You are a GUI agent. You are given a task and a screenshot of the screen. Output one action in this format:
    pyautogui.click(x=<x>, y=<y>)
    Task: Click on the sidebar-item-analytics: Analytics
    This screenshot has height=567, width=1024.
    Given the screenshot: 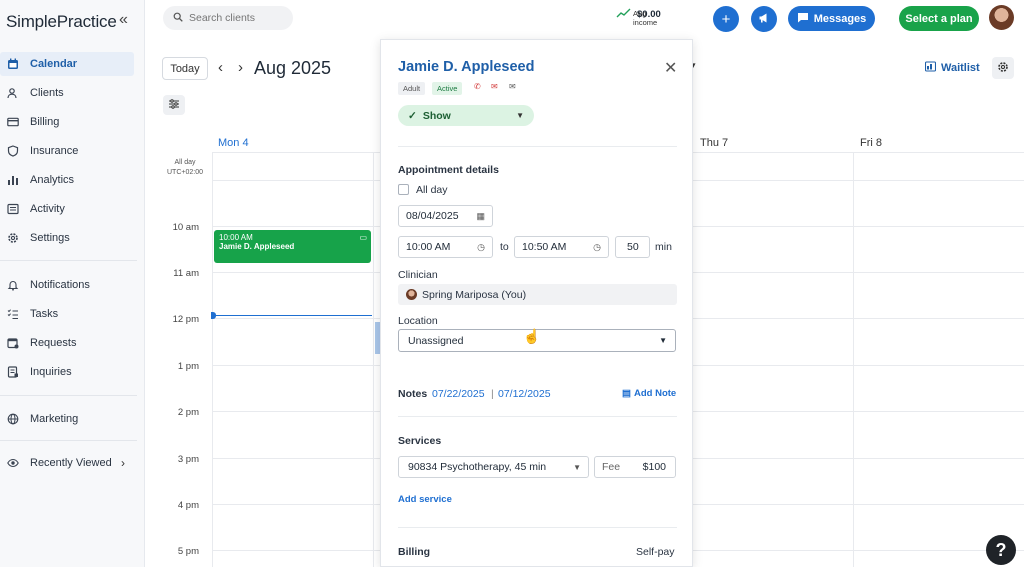 What is the action you would take?
    pyautogui.click(x=67, y=180)
    